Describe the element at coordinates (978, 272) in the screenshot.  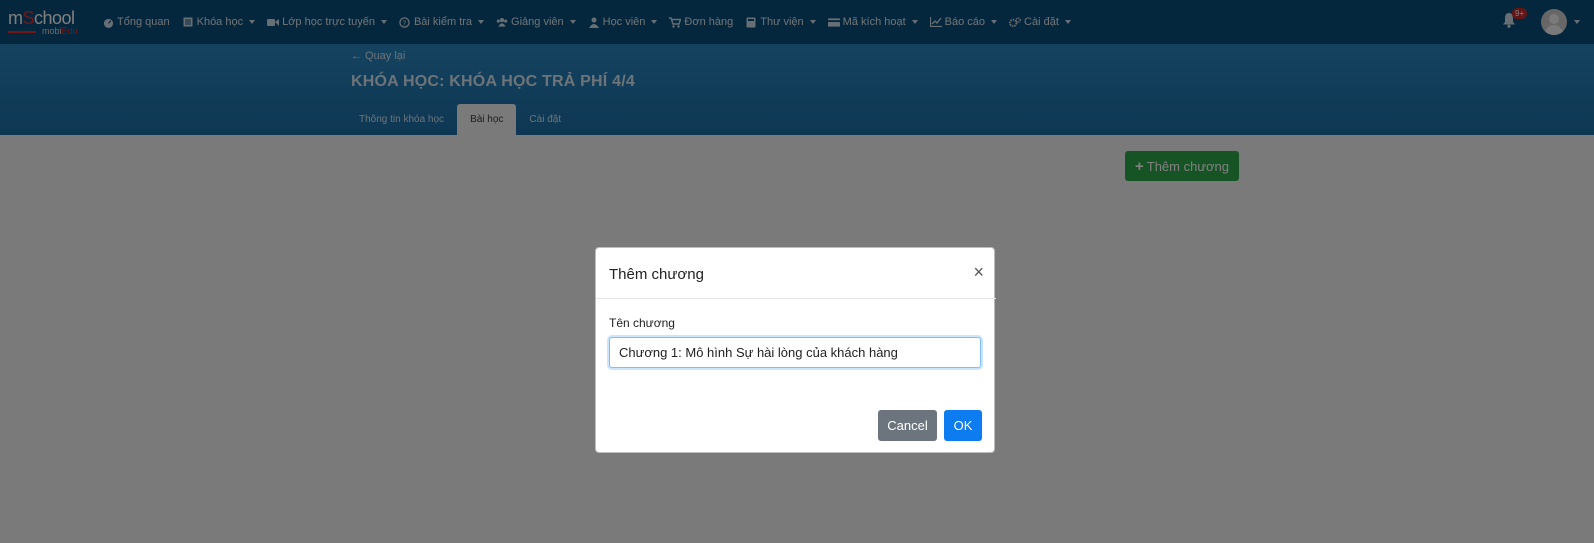
I see `close-icon: ×` at that location.